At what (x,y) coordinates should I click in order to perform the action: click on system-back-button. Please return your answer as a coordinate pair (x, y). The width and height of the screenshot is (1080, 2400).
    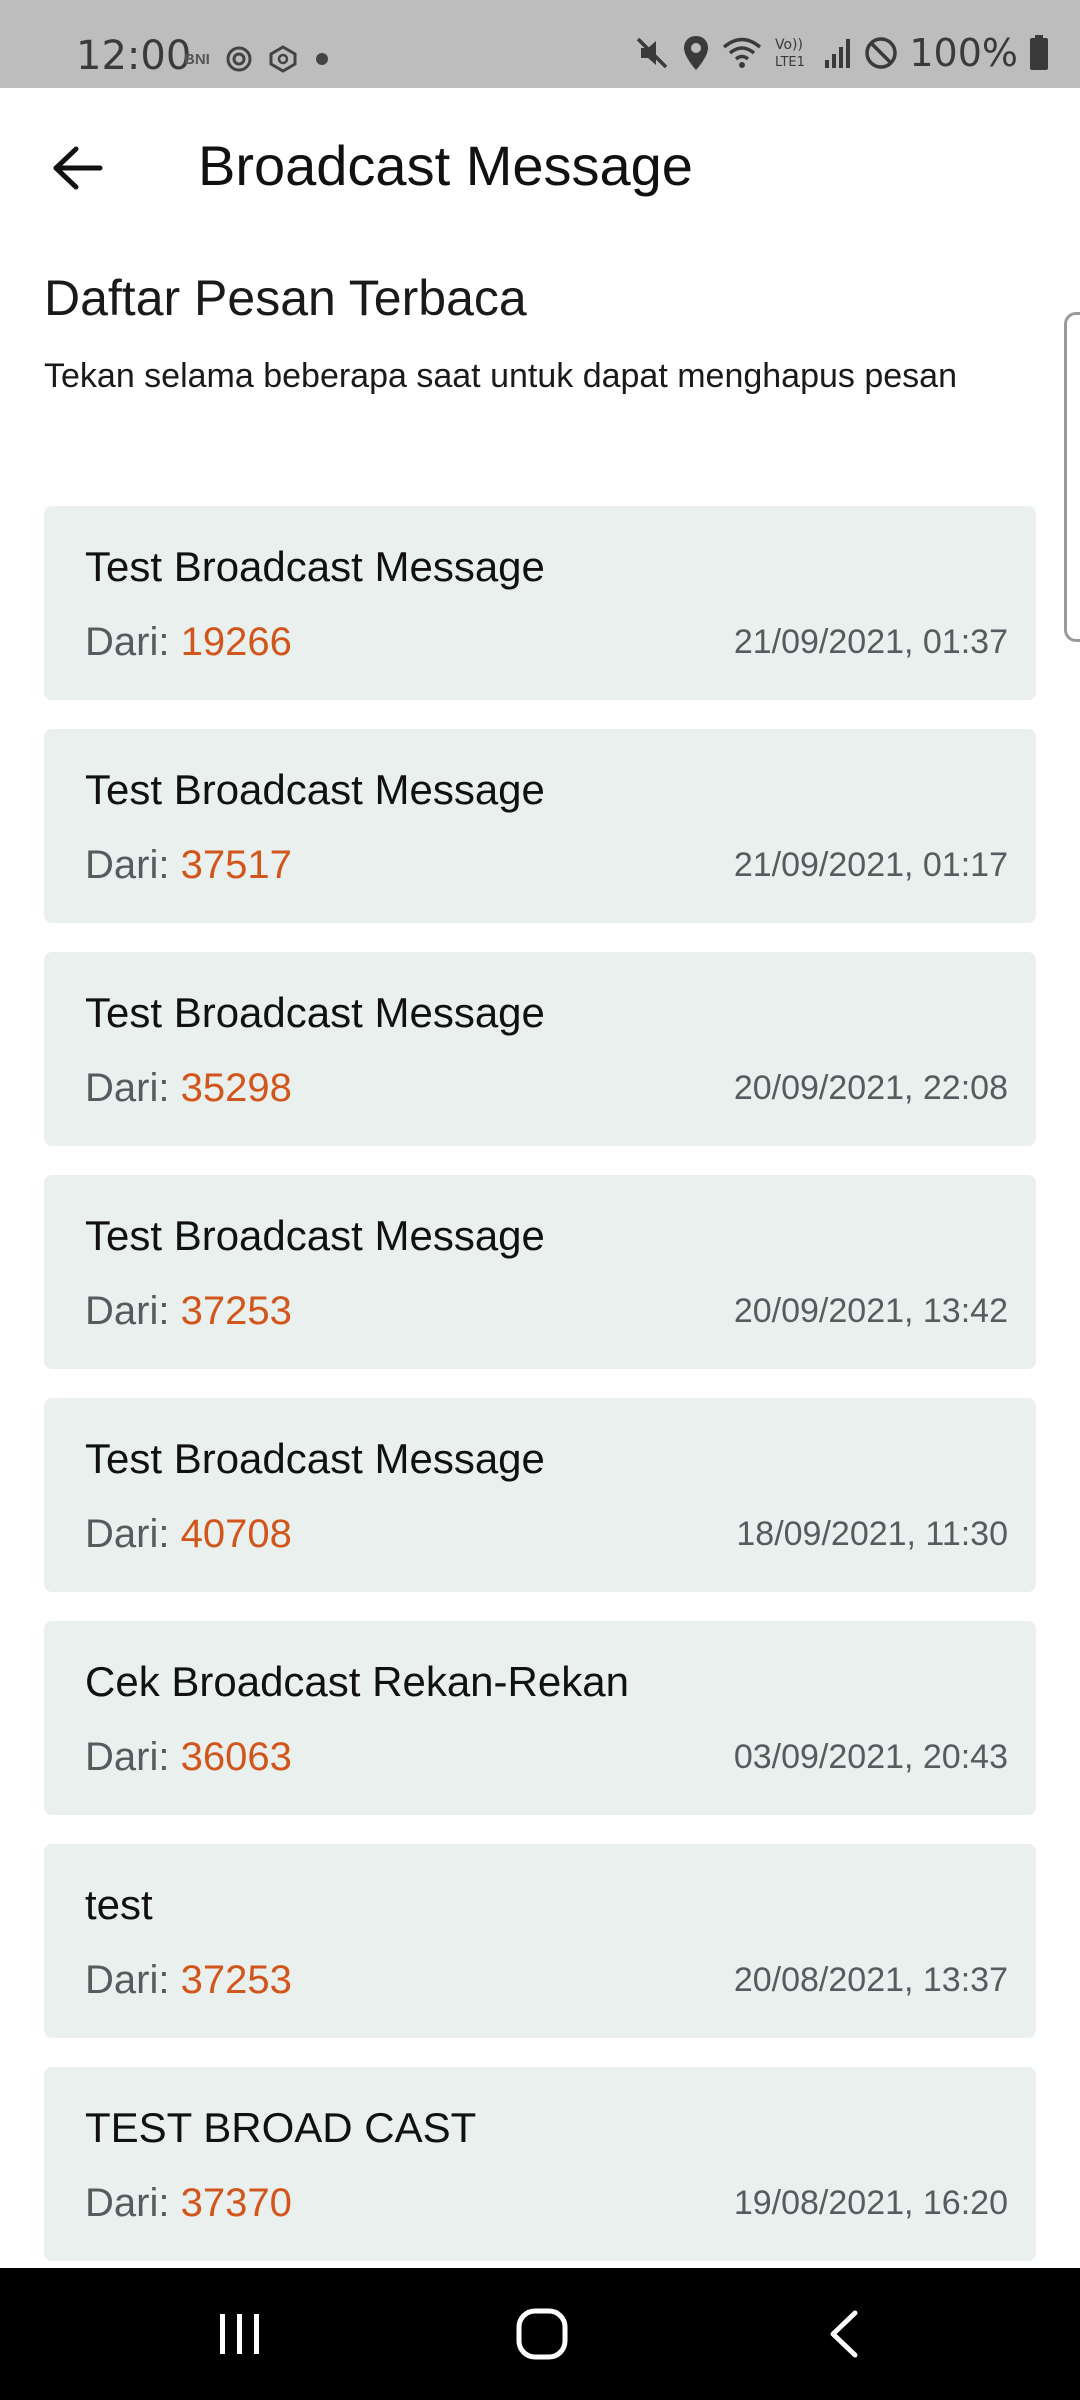
    Looking at the image, I should click on (844, 2334).